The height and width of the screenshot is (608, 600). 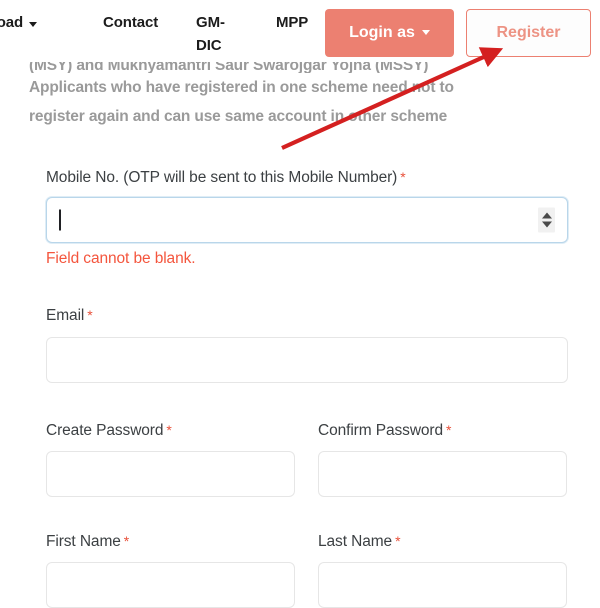 I want to click on create-password-input, so click(x=170, y=474).